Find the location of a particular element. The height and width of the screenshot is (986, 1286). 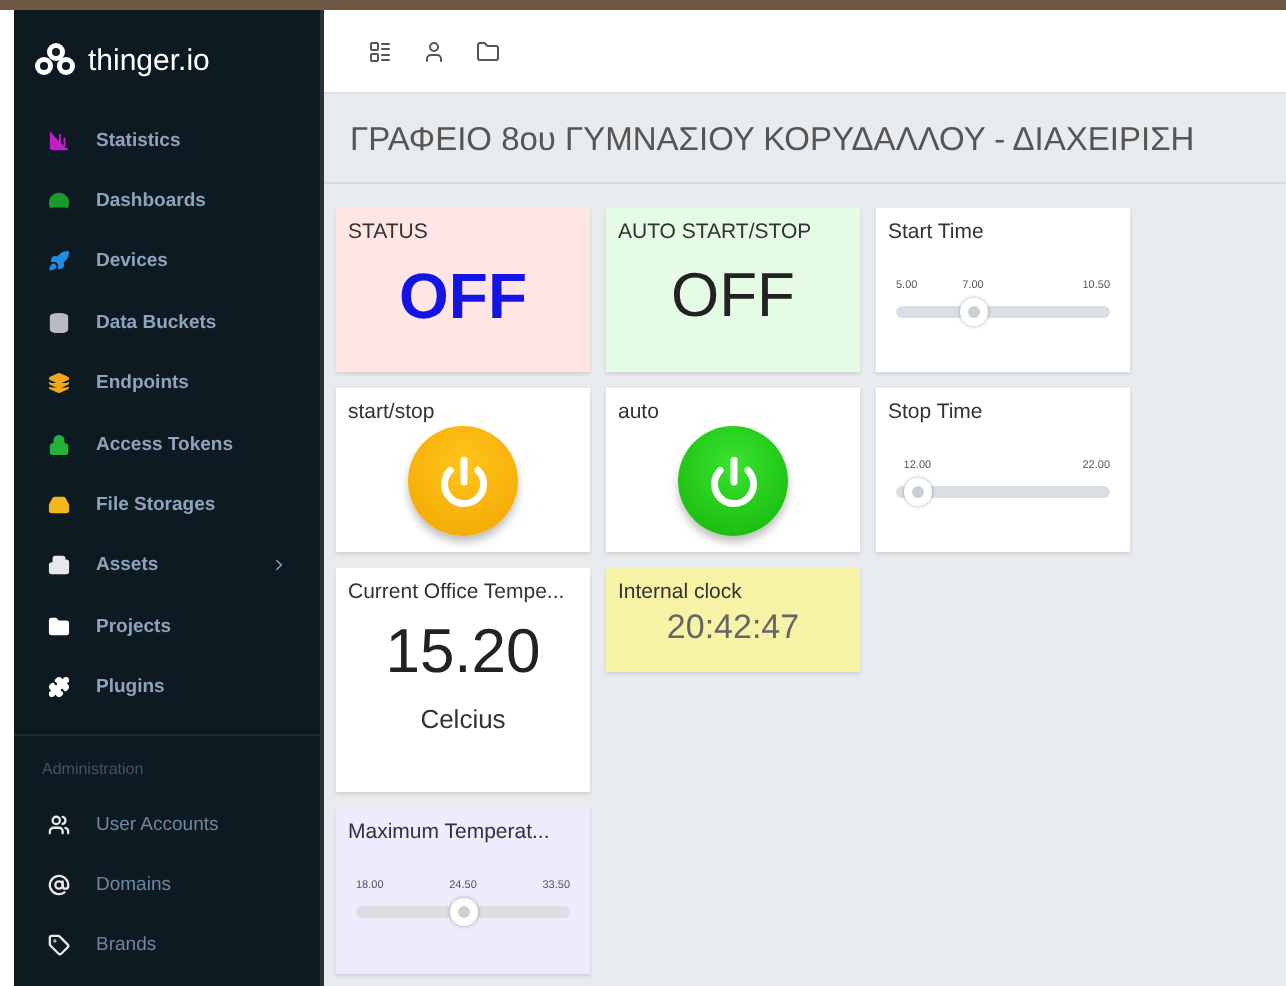

sidebar-item: Statistics is located at coordinates (167, 140).